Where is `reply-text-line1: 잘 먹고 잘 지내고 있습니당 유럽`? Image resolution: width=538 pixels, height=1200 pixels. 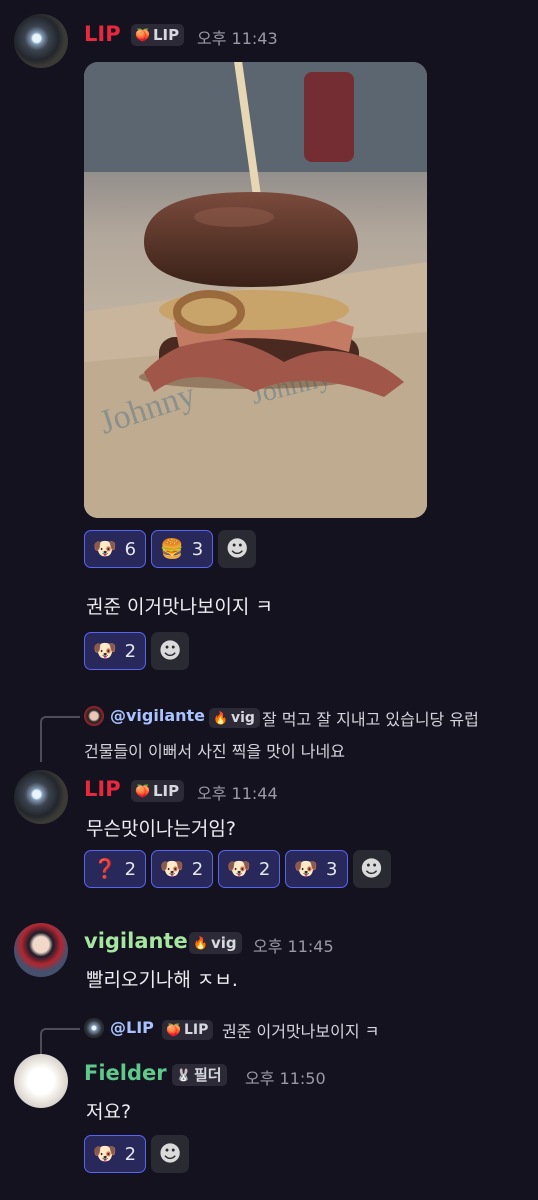
reply-text-line1: 잘 먹고 잘 지내고 있습니당 유럽 is located at coordinates (370, 719).